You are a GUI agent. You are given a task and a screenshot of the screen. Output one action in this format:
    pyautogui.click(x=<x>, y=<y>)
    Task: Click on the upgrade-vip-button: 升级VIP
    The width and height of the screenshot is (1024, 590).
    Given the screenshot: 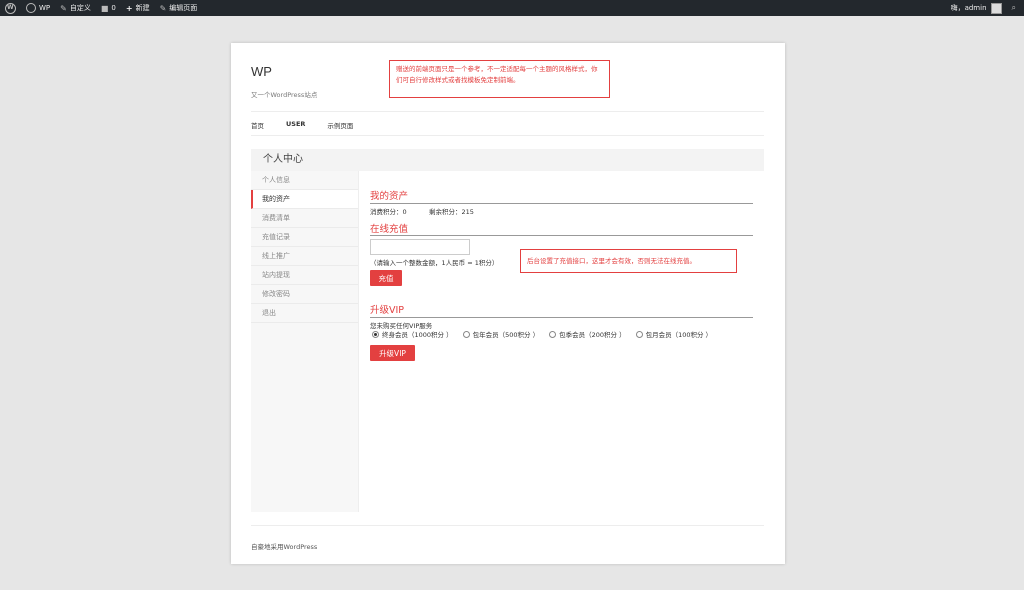 What is the action you would take?
    pyautogui.click(x=392, y=353)
    